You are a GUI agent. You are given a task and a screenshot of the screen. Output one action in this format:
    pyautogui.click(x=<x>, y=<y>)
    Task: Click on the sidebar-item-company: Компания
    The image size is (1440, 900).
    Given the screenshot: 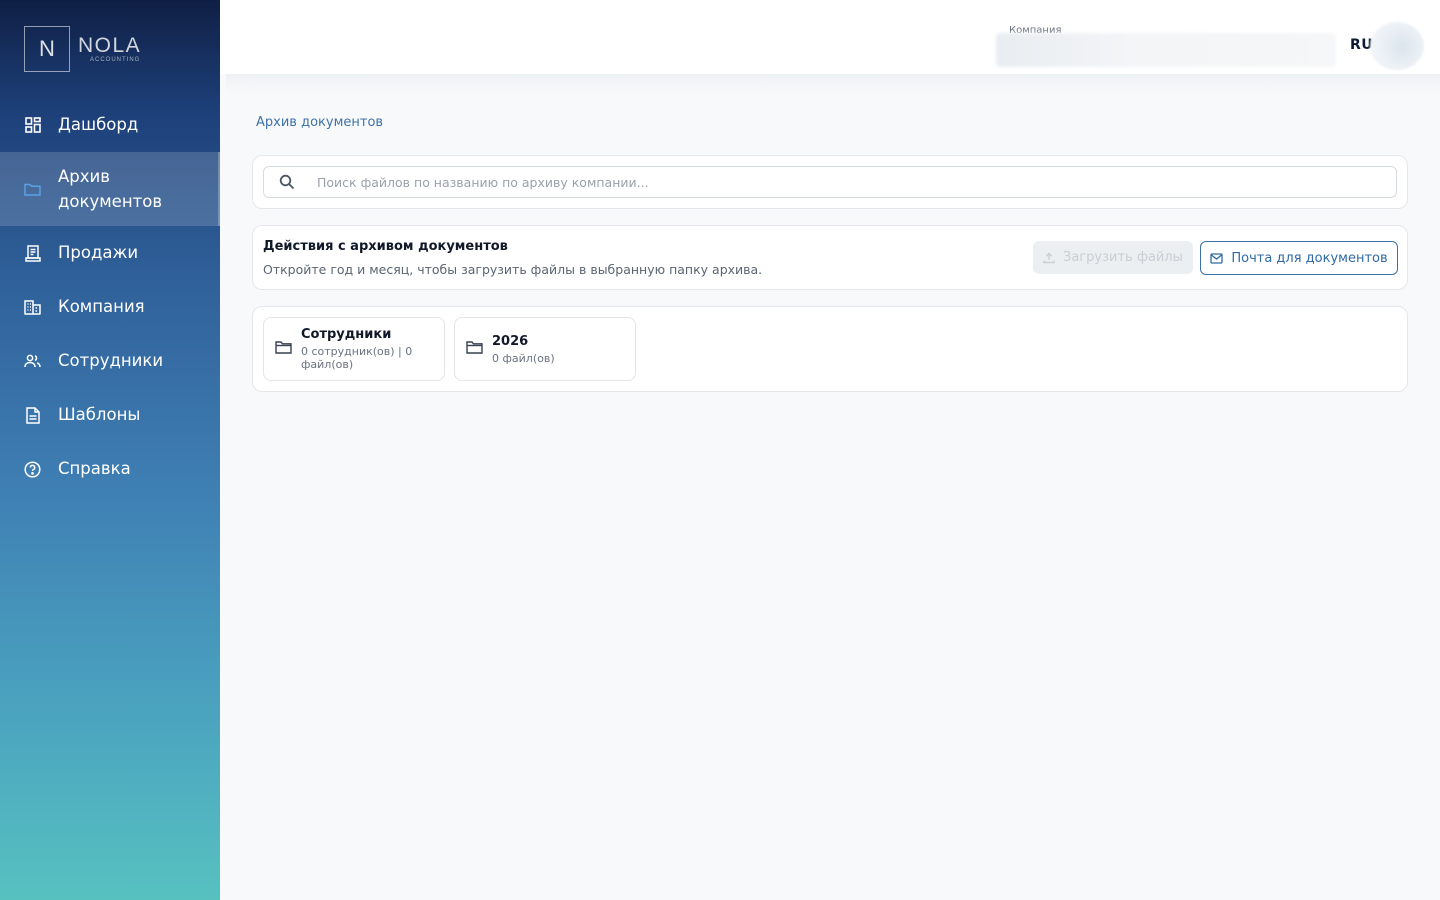 What is the action you would take?
    pyautogui.click(x=110, y=307)
    